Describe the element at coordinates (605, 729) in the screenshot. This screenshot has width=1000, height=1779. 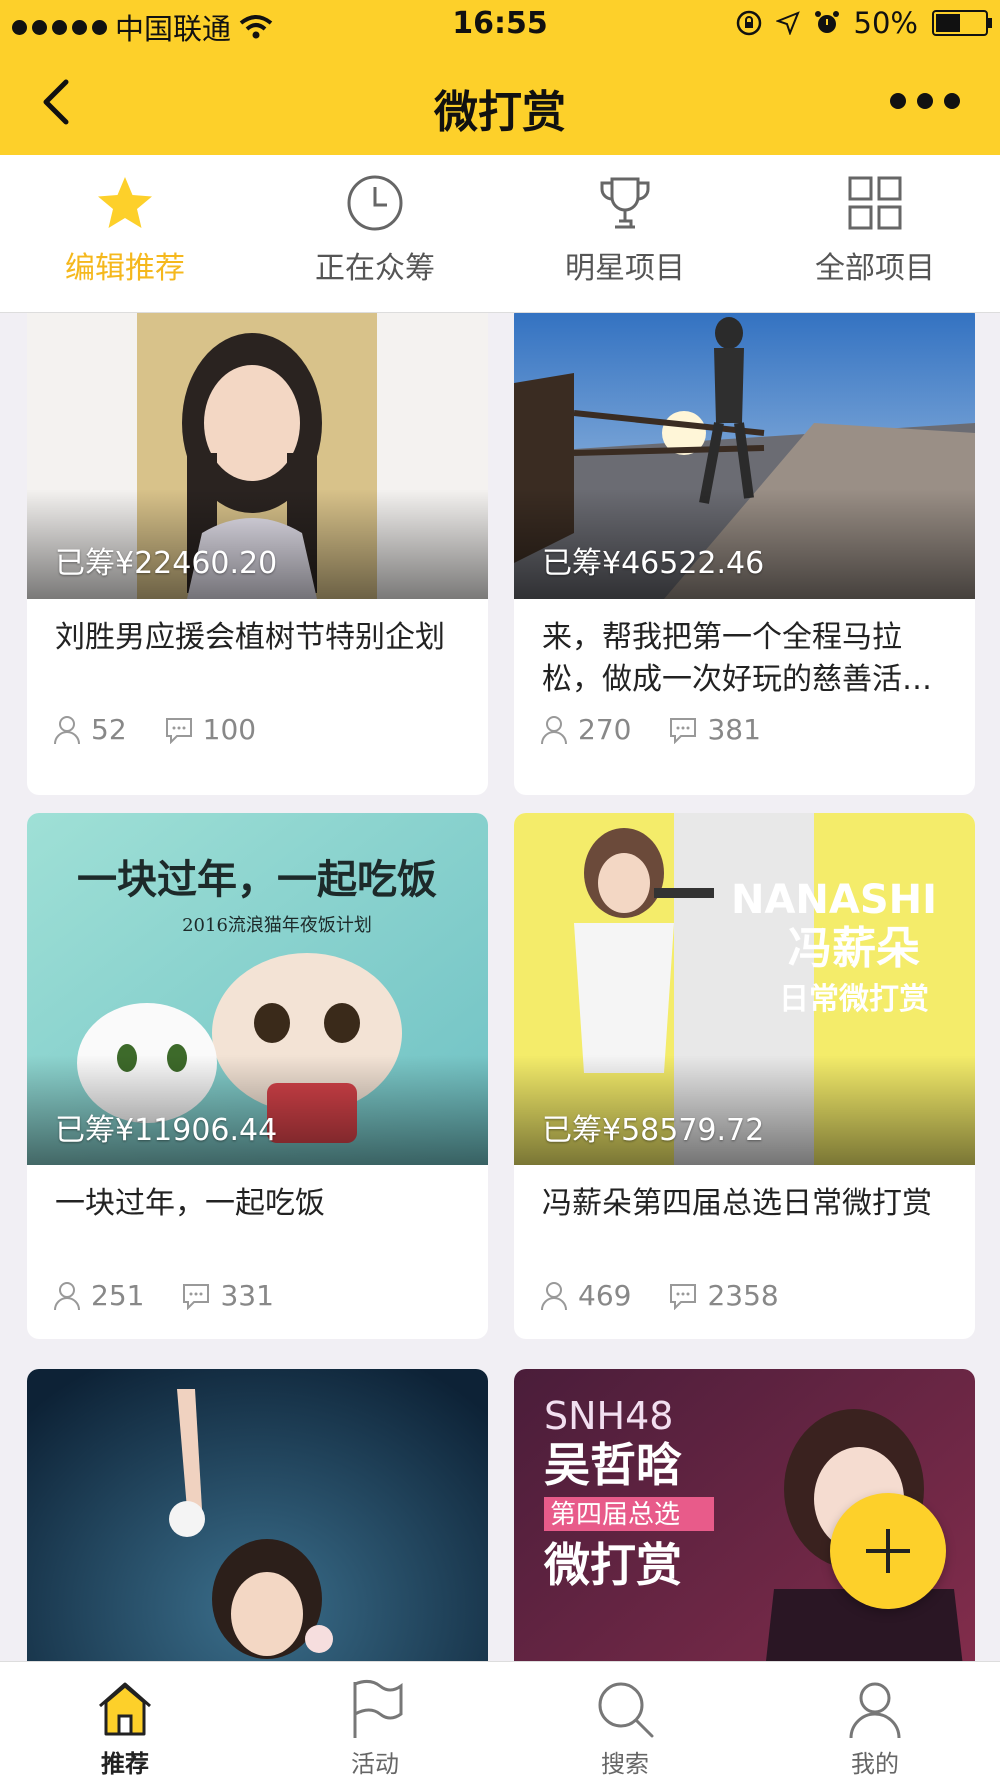
I see `supporters-count: 270` at that location.